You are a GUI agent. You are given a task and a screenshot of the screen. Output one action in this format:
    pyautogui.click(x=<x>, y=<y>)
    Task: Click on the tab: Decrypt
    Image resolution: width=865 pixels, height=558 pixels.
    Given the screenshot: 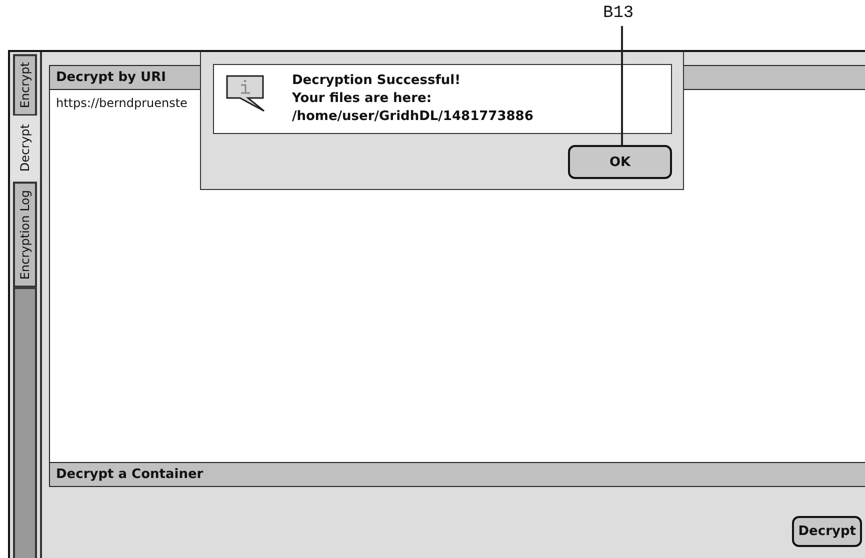 What is the action you would take?
    pyautogui.click(x=25, y=148)
    